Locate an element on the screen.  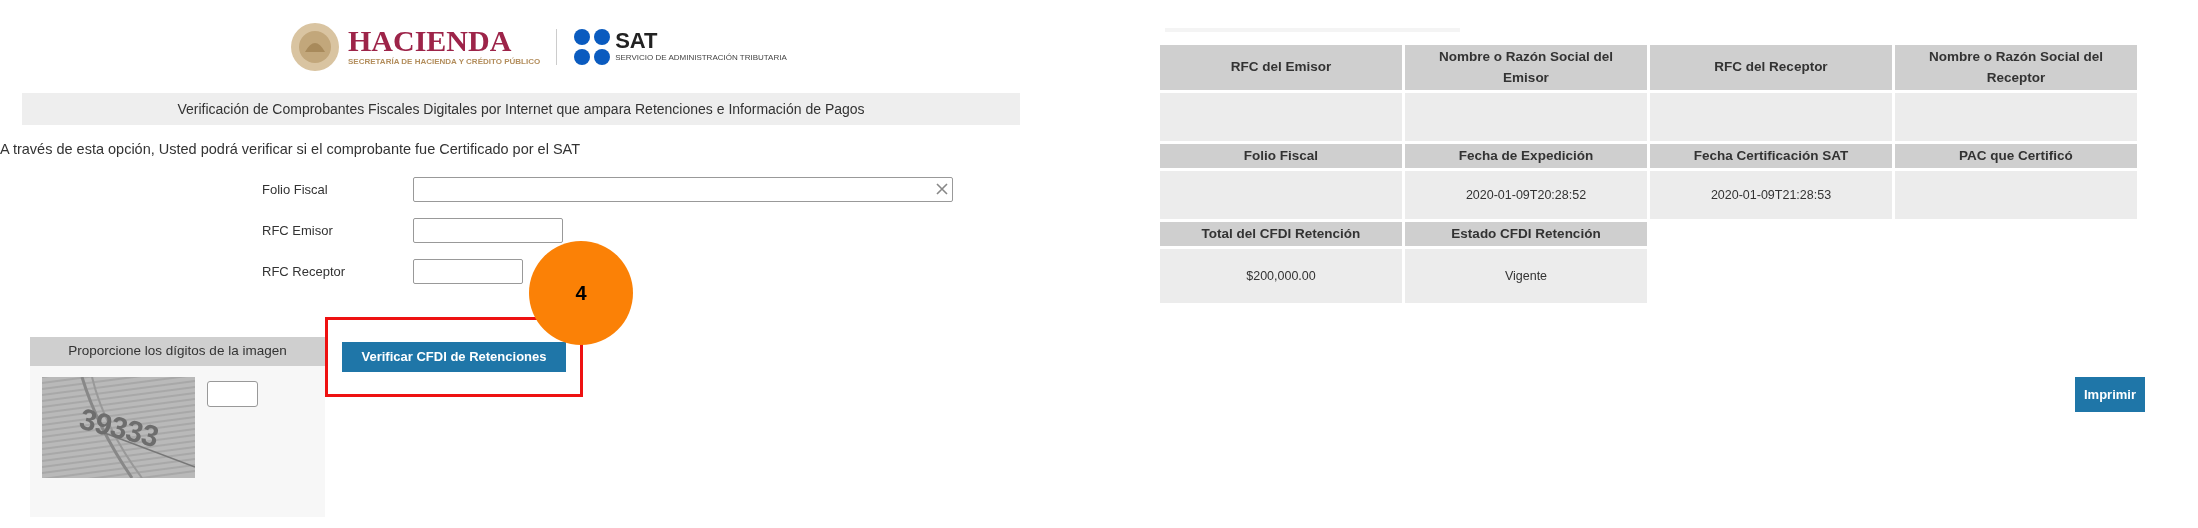
sat-subtitle: SERVICIO DE ADMINISTRACIÓN TRIBUTARIA is located at coordinates (701, 58).